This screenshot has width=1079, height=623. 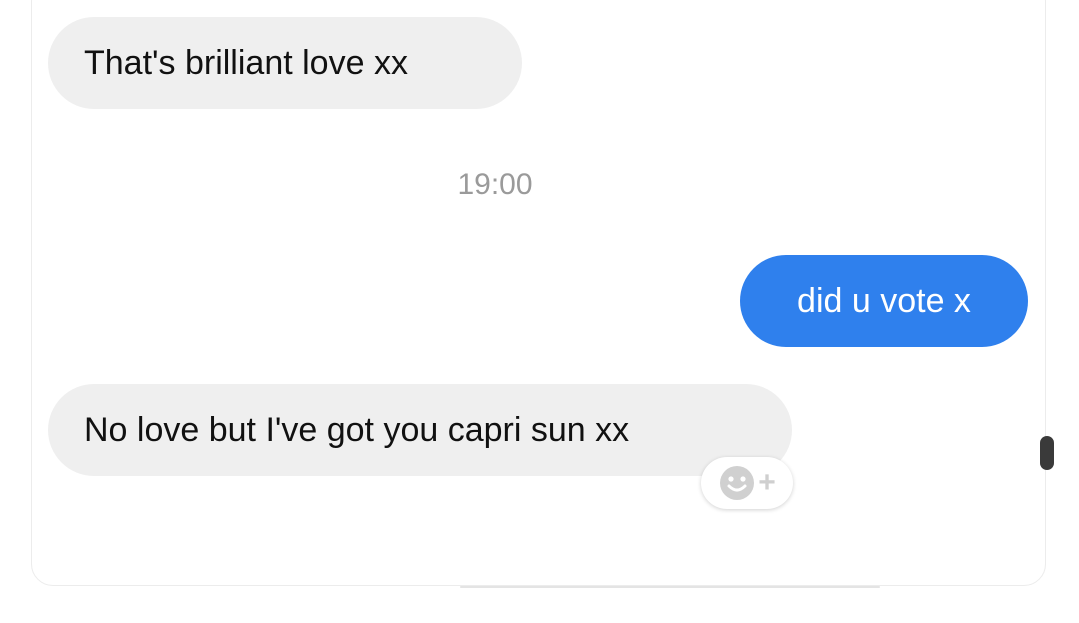 What do you see at coordinates (495, 184) in the screenshot?
I see `message-timestamp: 19:00` at bounding box center [495, 184].